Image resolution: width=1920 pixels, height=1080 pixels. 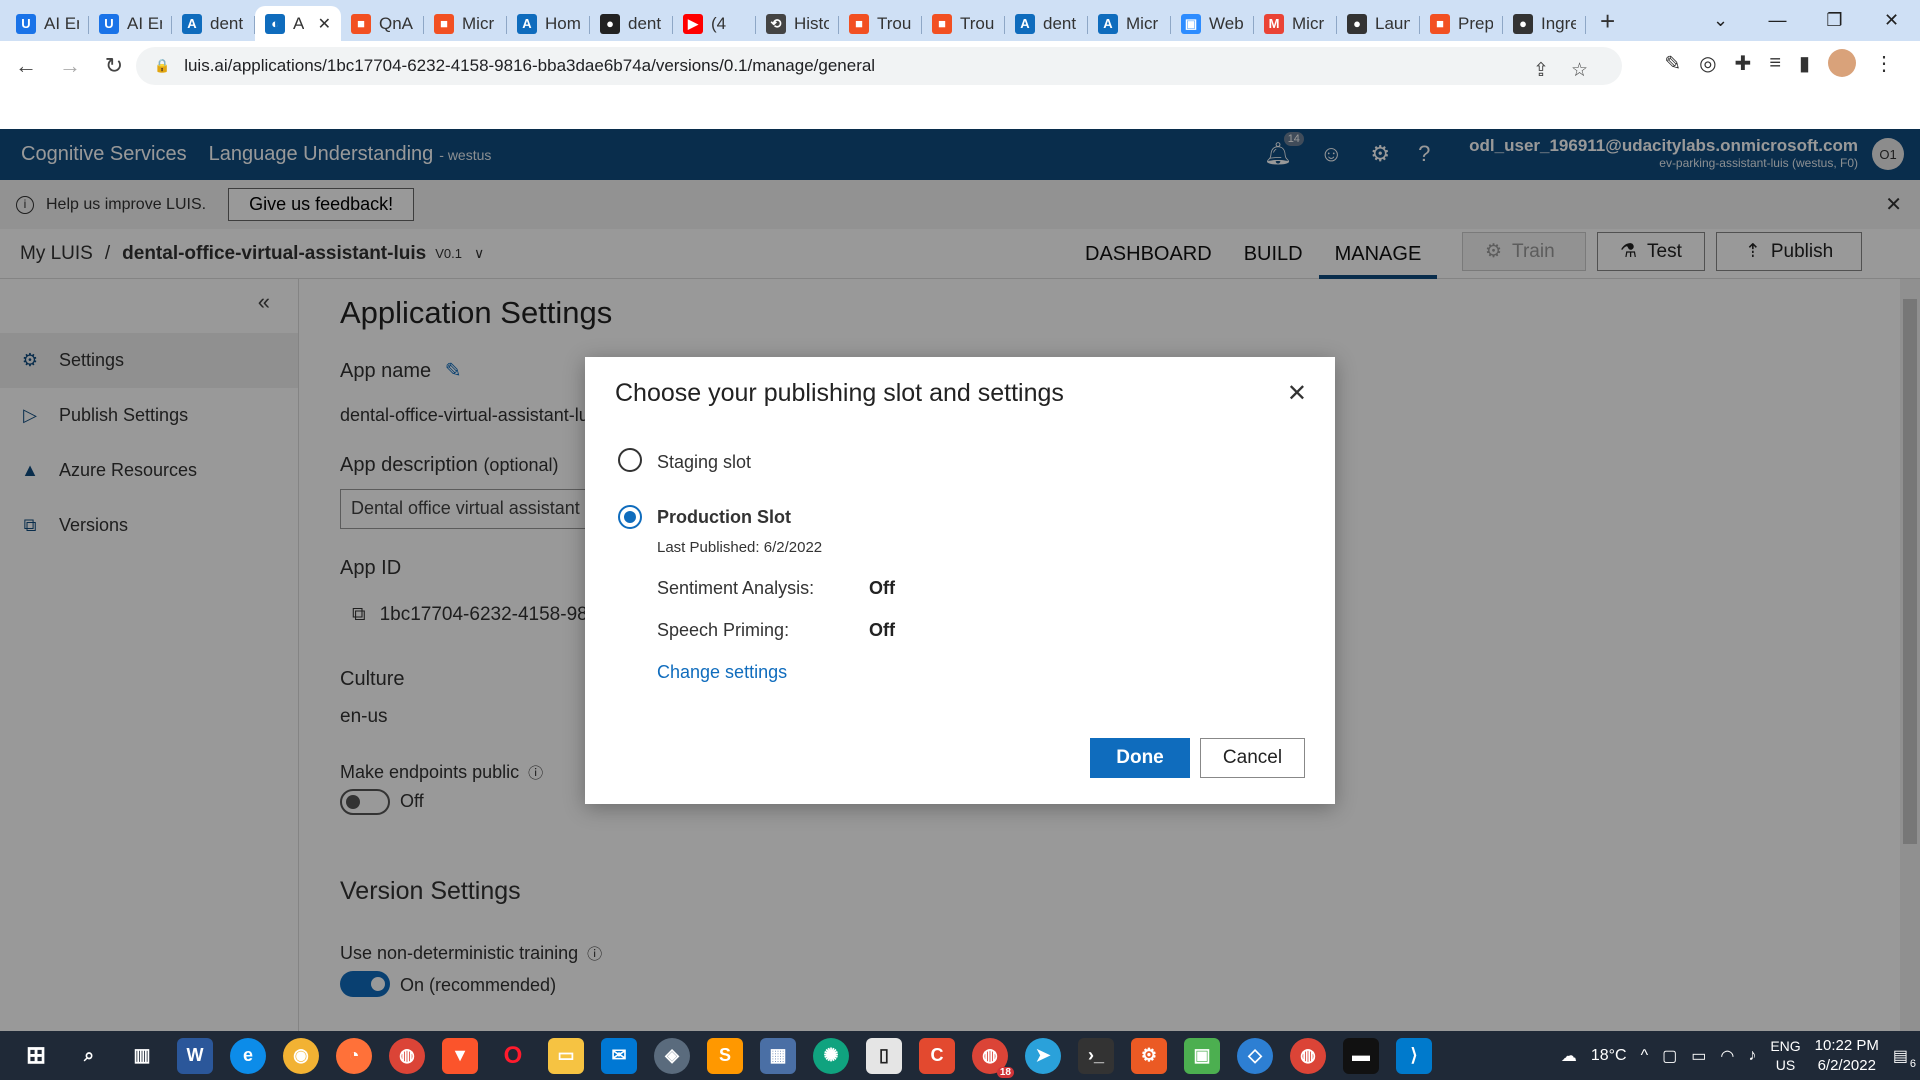 What do you see at coordinates (1904, 1058) in the screenshot?
I see `notification-center-icon: ▤ 6` at bounding box center [1904, 1058].